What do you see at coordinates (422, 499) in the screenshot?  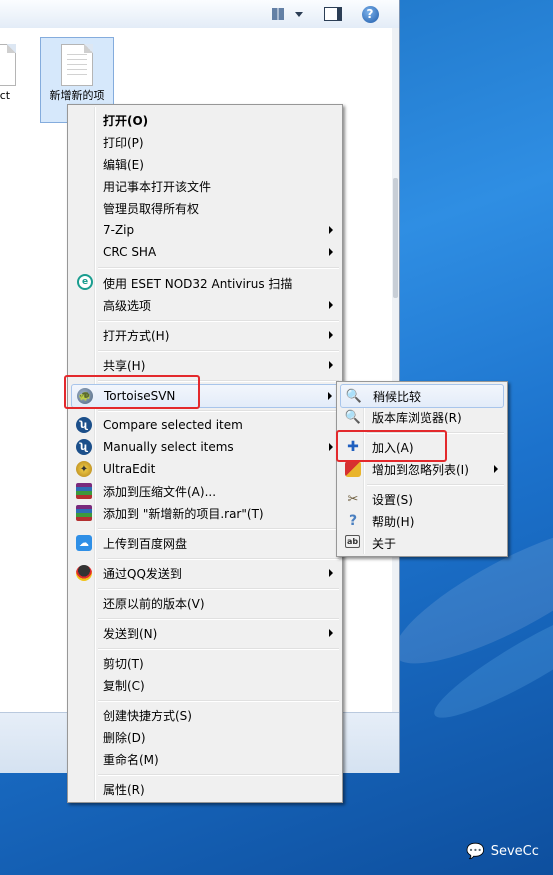 I see `svn-item-settings: ✂ 设置(S)` at bounding box center [422, 499].